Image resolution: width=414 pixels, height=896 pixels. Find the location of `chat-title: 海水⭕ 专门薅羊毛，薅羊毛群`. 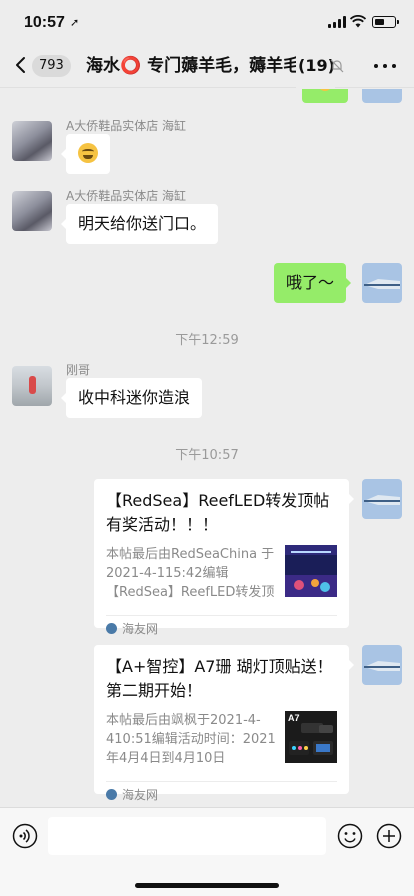

chat-title: 海水⭕ 专门薅羊毛，薅羊毛群 is located at coordinates (208, 66).